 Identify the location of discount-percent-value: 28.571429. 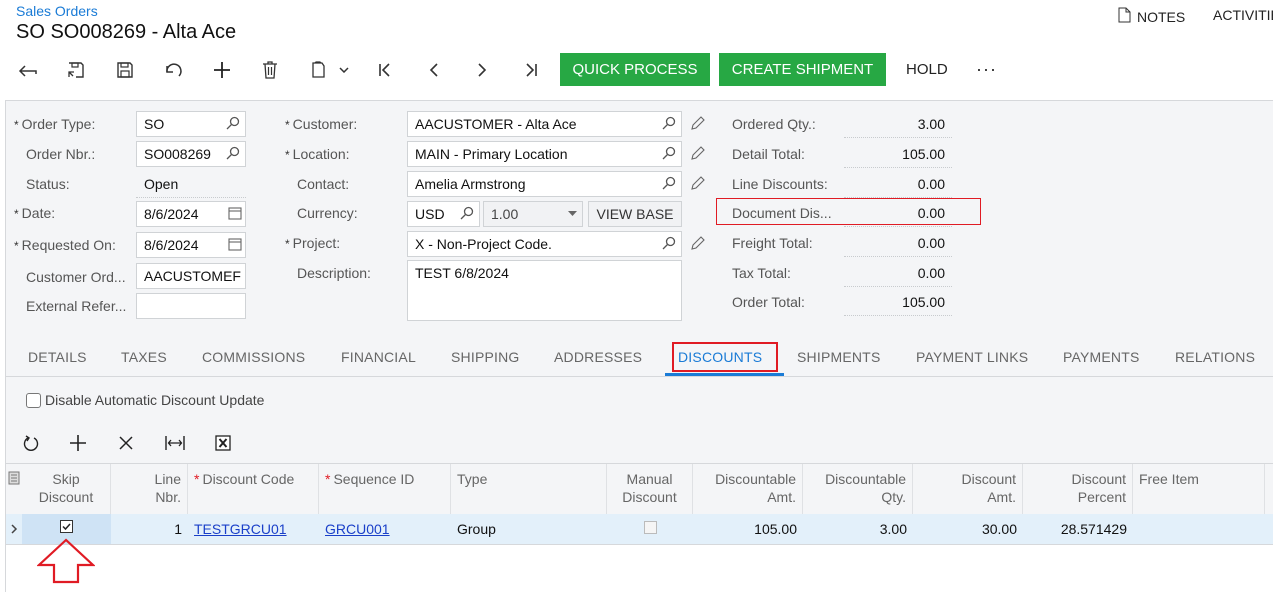
(1093, 529).